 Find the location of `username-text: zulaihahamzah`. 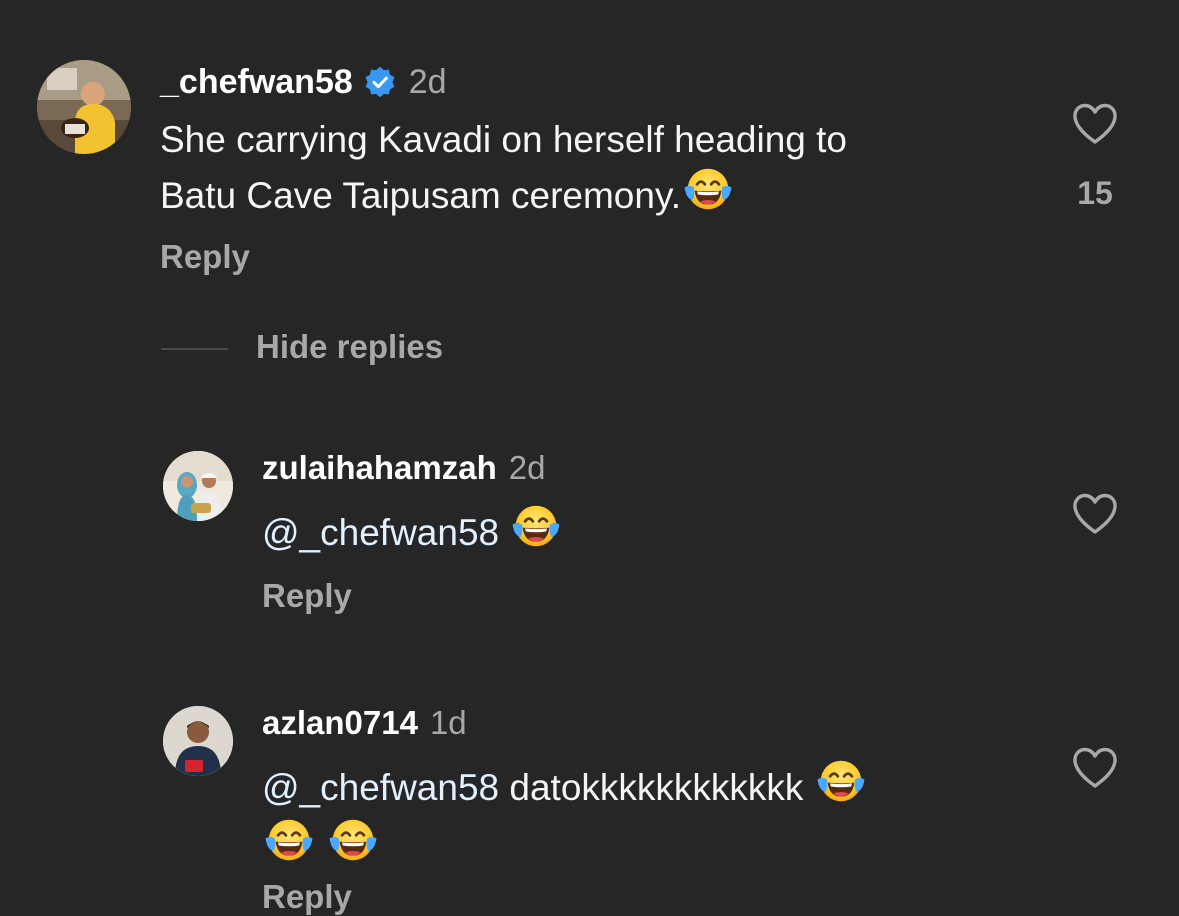

username-text: zulaihahamzah is located at coordinates (379, 468).